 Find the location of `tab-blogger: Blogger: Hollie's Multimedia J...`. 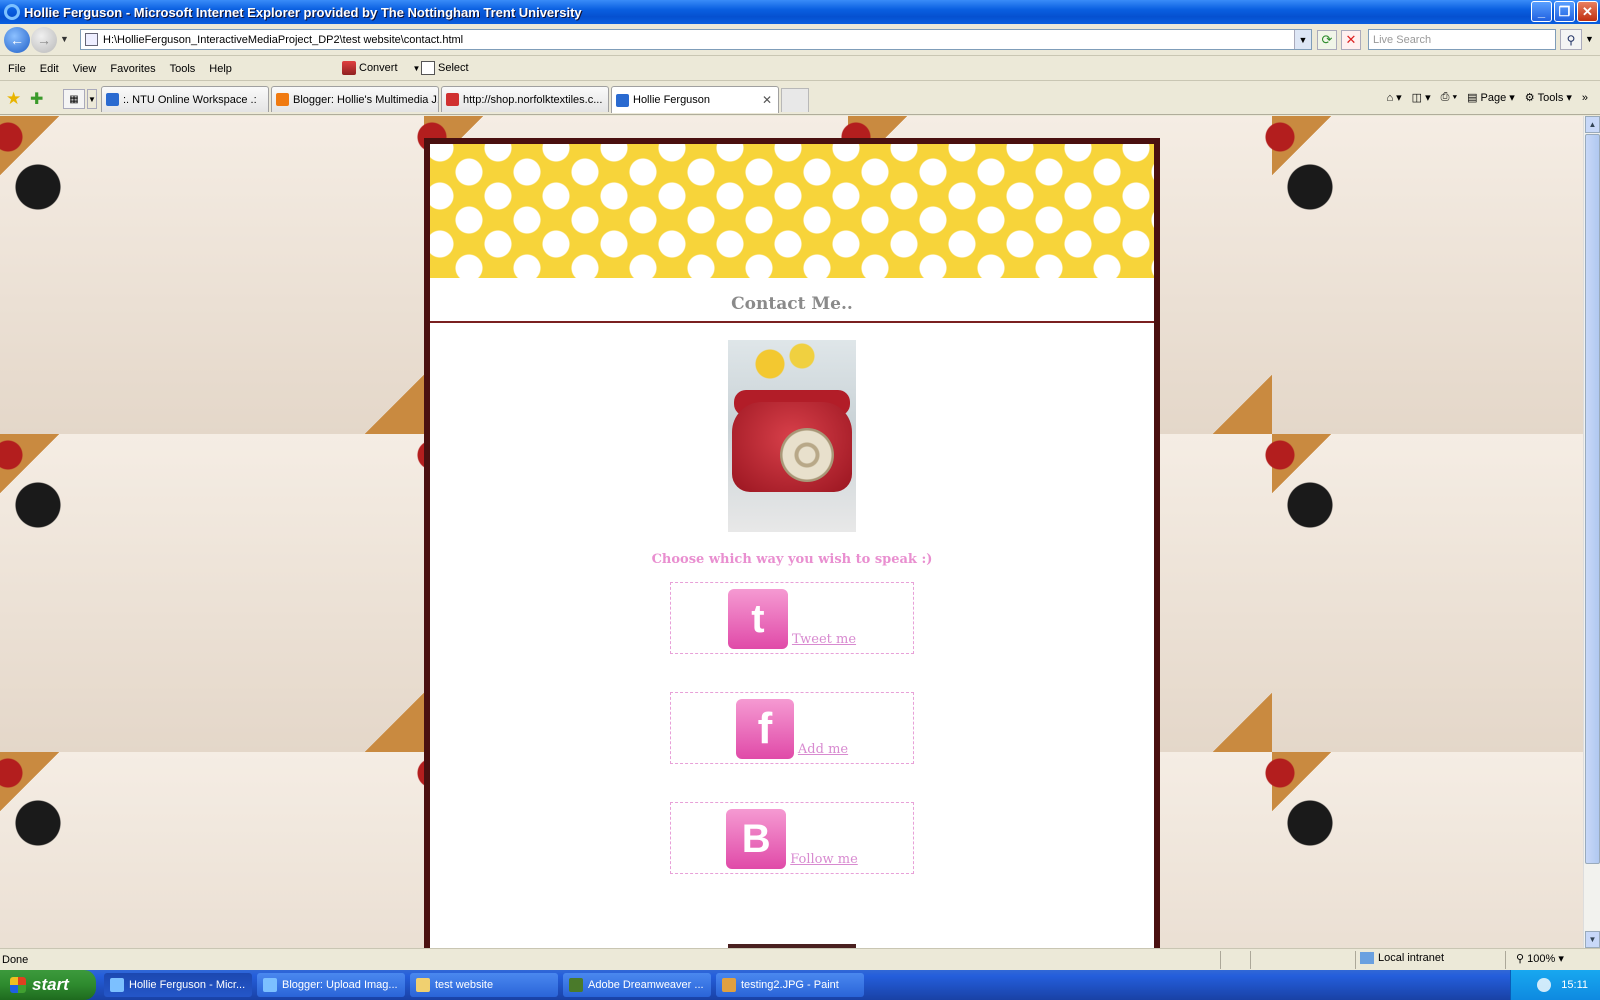

tab-blogger: Blogger: Hollie's Multimedia J... is located at coordinates (355, 99).